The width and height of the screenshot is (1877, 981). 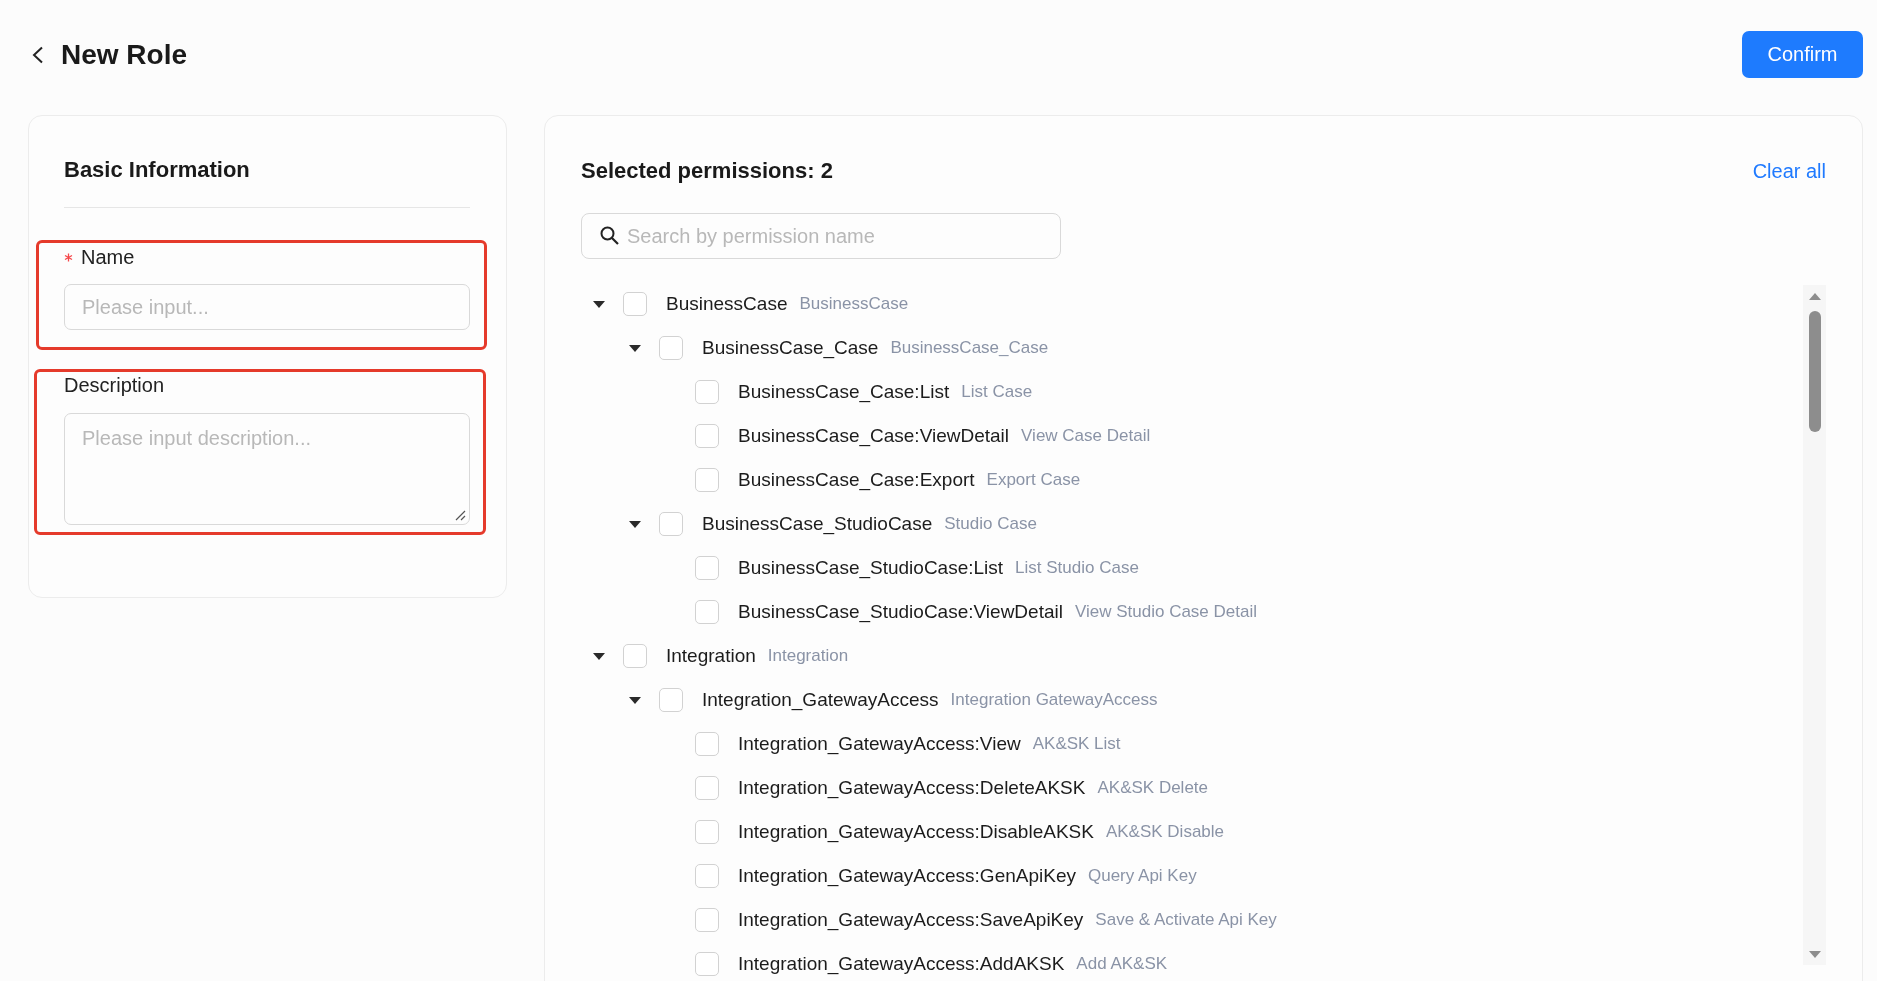 I want to click on permission-name: Integration_GatewayAccess:DeleteAKSK, so click(x=912, y=788).